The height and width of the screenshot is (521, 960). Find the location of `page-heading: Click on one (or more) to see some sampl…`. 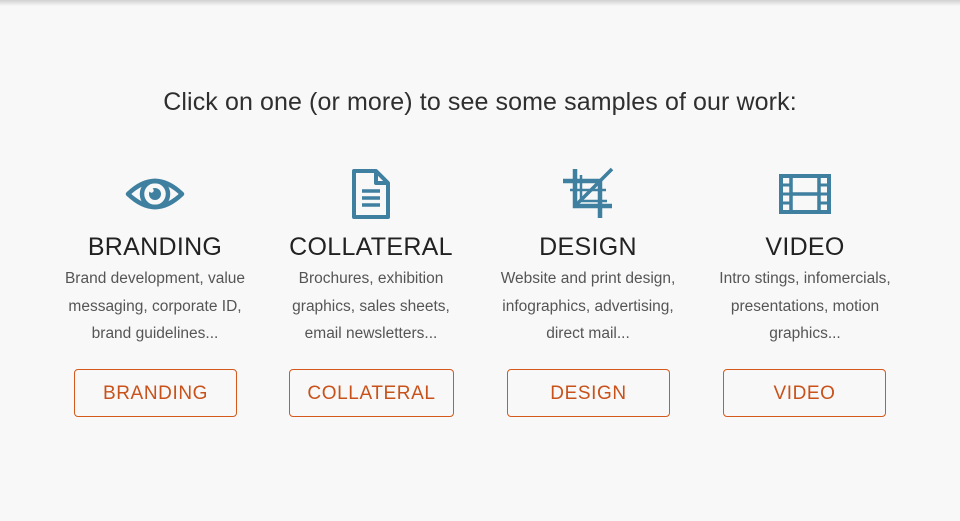

page-heading: Click on one (or more) to see some sampl… is located at coordinates (480, 102).